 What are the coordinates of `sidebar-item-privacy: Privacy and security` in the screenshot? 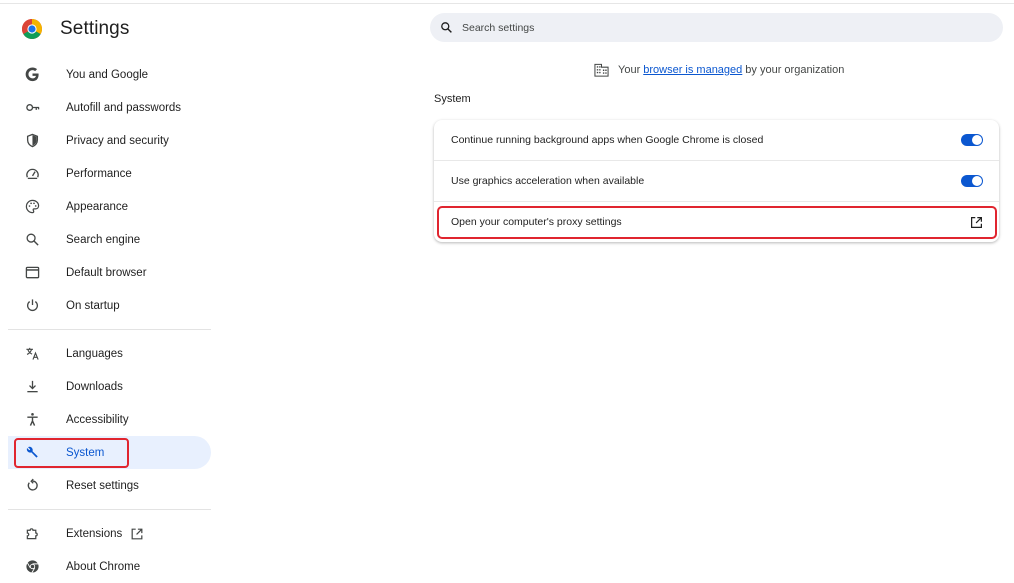 It's located at (109, 140).